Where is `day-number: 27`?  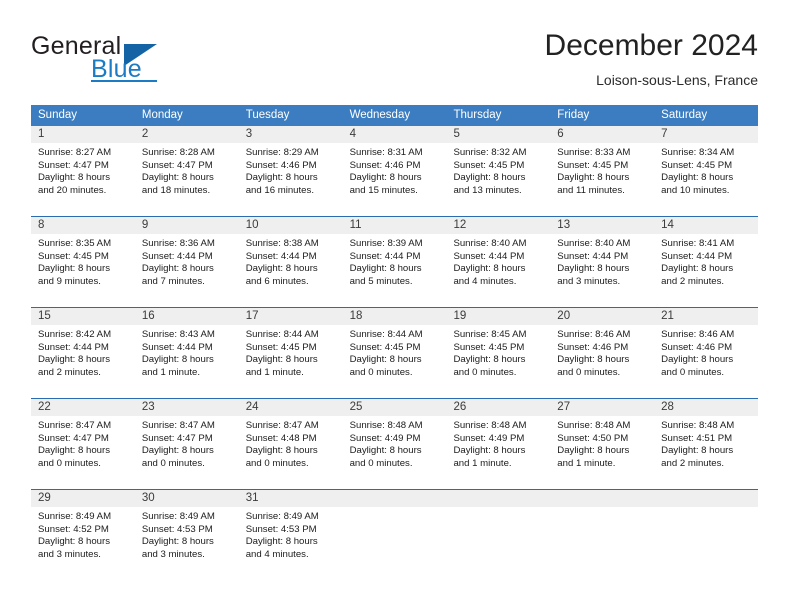
day-number: 27 is located at coordinates (602, 407).